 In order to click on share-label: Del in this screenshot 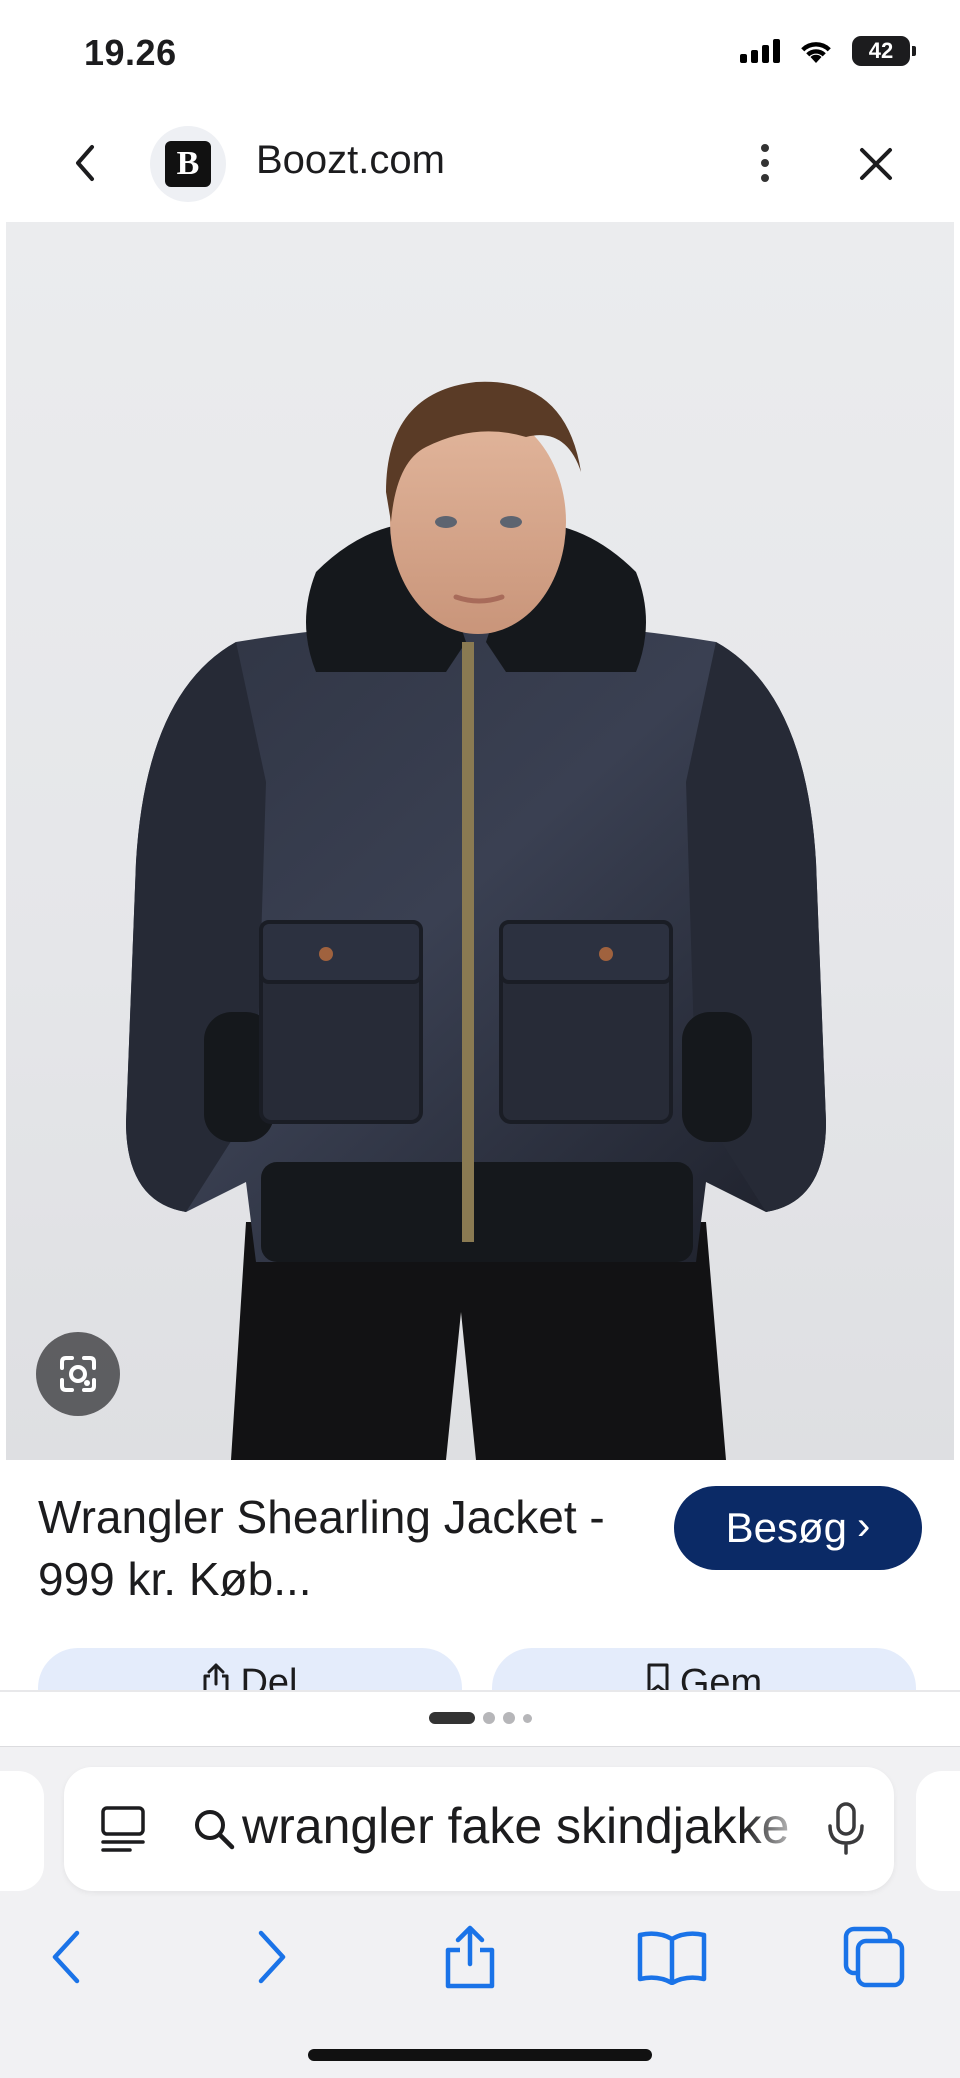, I will do `click(269, 1676)`.